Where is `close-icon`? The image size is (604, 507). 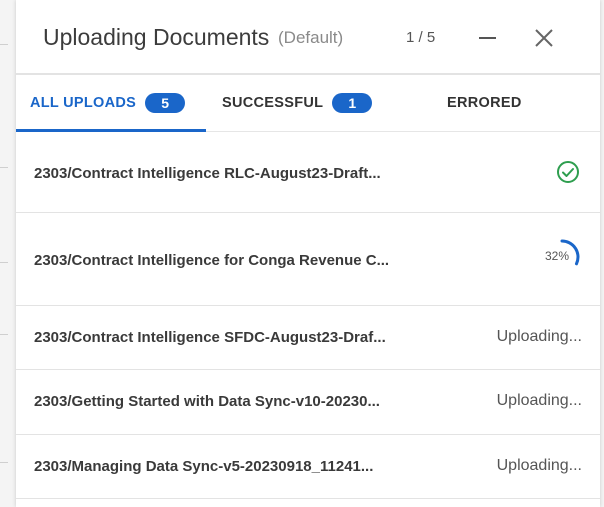 close-icon is located at coordinates (544, 38).